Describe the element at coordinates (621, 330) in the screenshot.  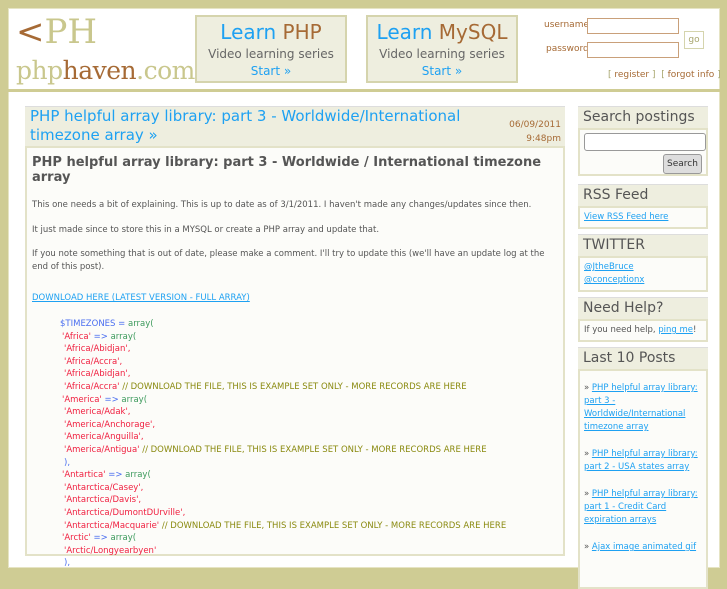
I see `help-text: If you need help,` at that location.